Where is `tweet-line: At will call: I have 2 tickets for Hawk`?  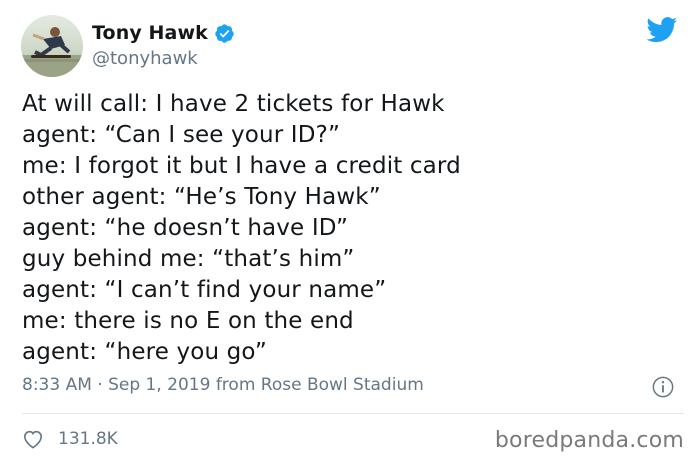
tweet-line: At will call: I have 2 tickets for Hawk is located at coordinates (233, 104).